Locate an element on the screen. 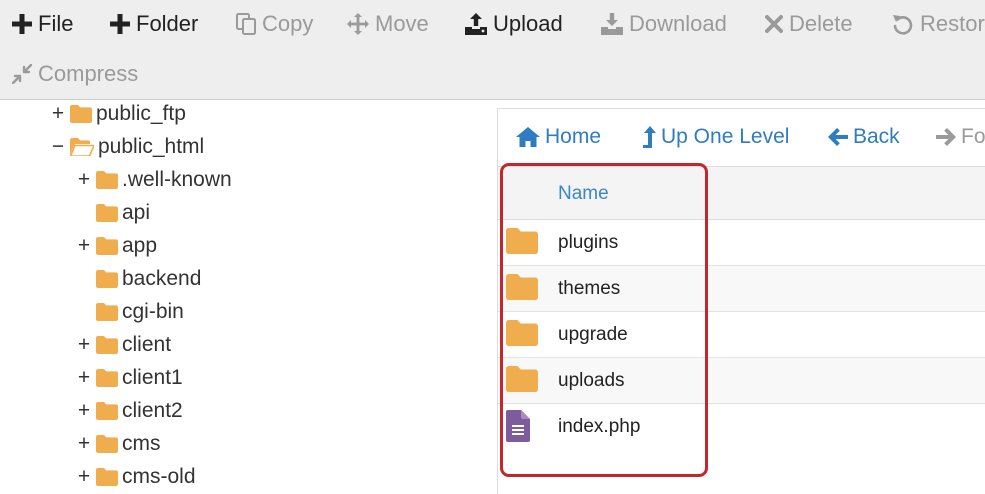 This screenshot has height=494, width=985. compress-label: Compress is located at coordinates (88, 73).